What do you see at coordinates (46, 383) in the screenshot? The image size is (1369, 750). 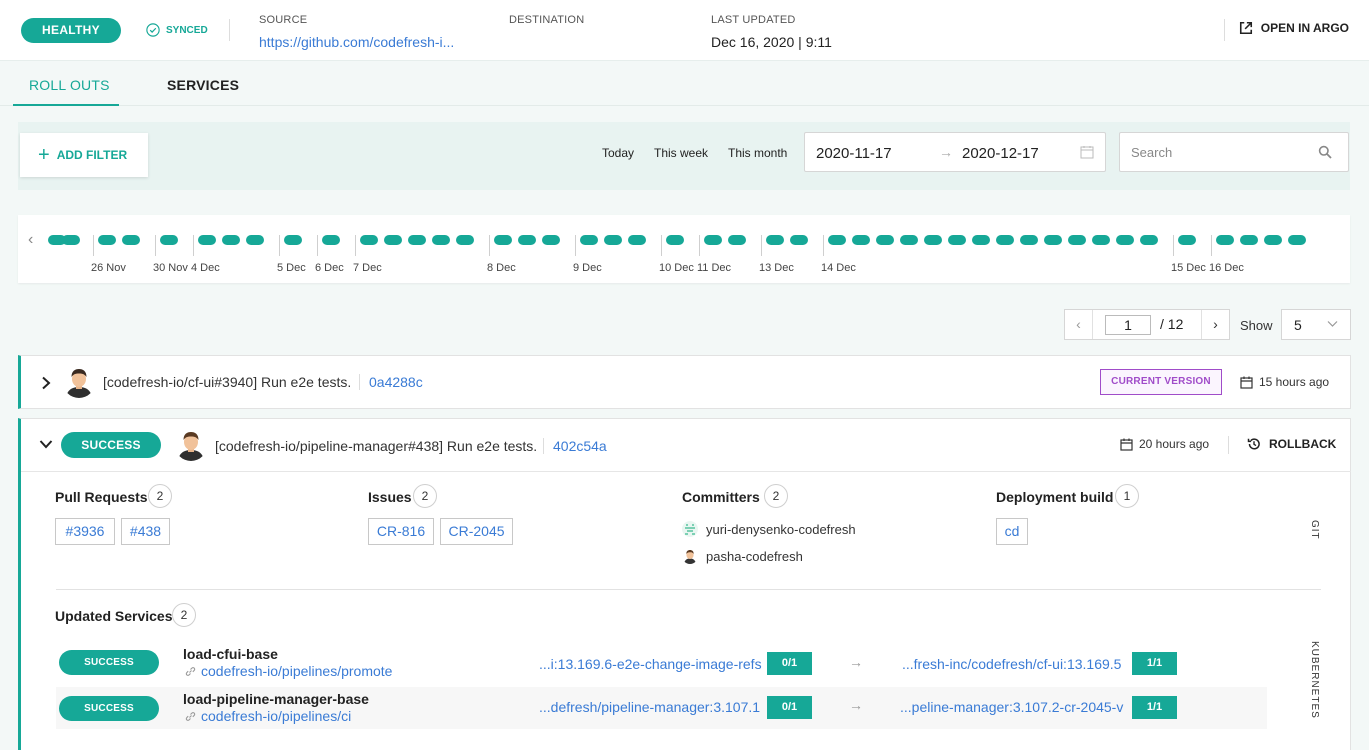 I see `chevron-right-icon` at bounding box center [46, 383].